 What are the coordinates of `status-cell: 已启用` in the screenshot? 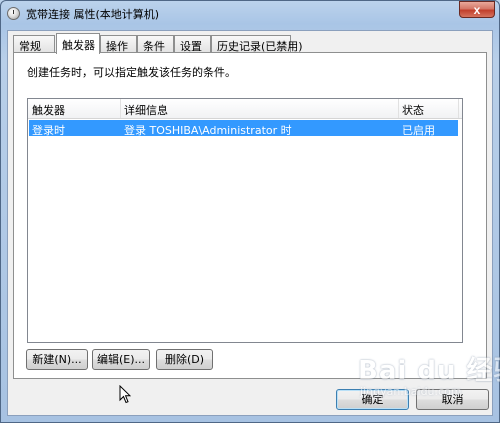 It's located at (418, 130).